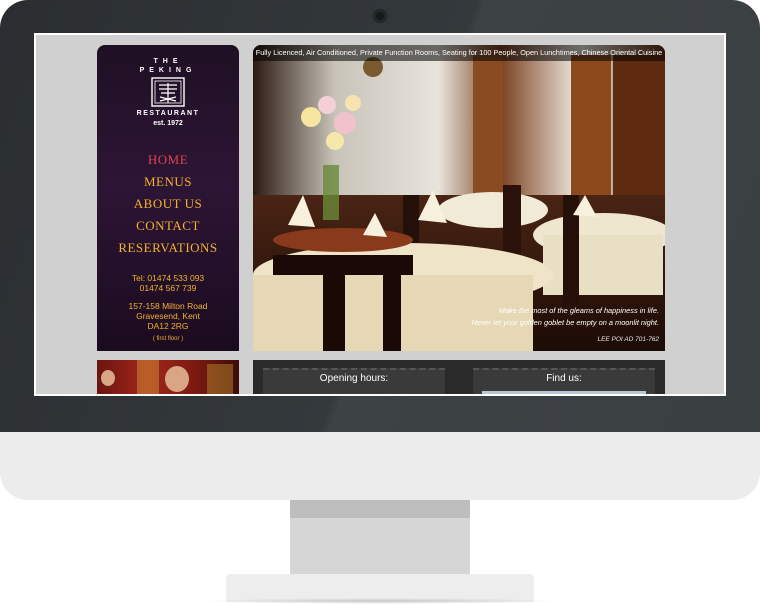 The width and height of the screenshot is (760, 604). Describe the element at coordinates (380, 466) in the screenshot. I see `monitor-chin` at that location.